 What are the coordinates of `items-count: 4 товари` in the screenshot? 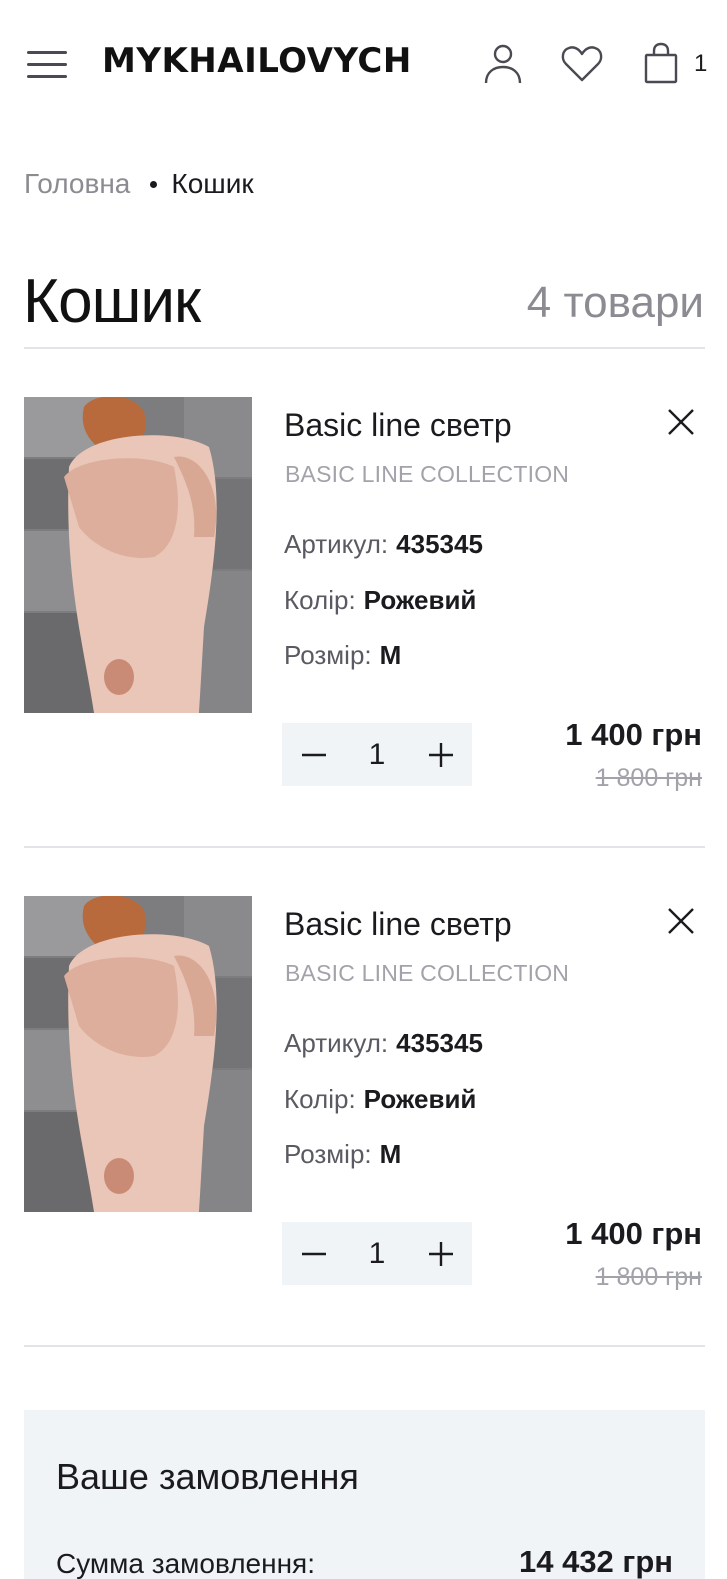 It's located at (615, 302).